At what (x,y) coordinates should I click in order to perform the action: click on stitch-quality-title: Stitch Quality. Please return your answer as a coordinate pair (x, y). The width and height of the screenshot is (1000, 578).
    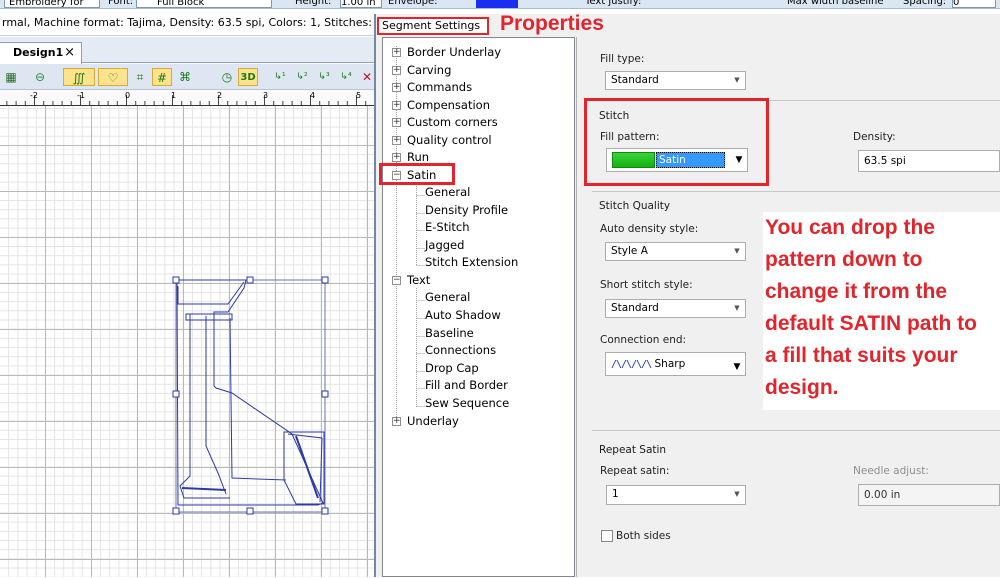
    Looking at the image, I should click on (635, 206).